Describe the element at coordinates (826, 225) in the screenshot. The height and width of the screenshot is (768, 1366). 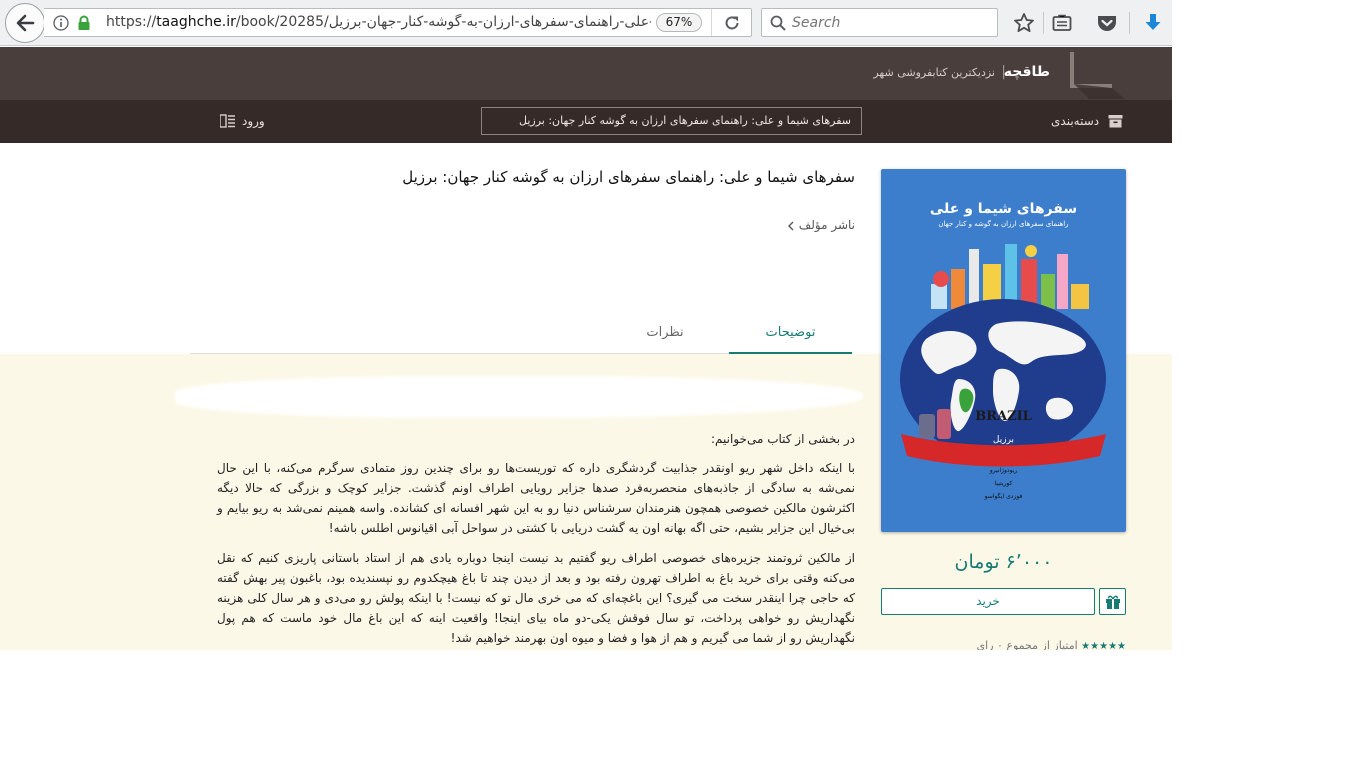
I see `publisher-name: ناشر مؤلف` at that location.